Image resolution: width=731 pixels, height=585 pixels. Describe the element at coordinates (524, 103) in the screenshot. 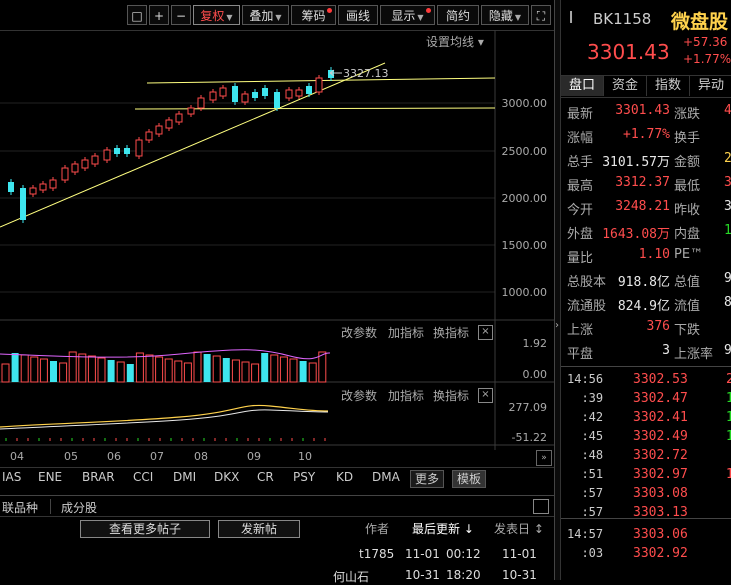

I see `y-tick: 3000.00` at that location.